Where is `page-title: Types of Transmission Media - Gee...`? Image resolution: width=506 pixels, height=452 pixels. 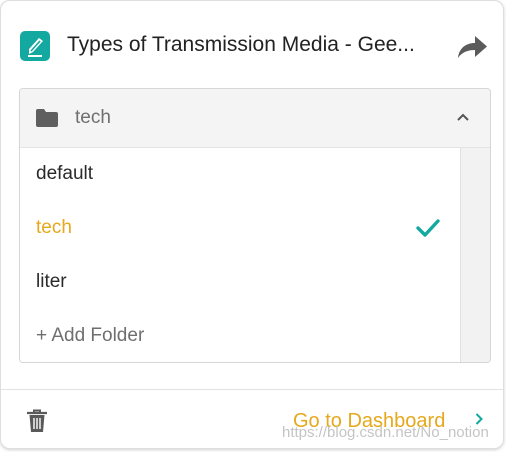
page-title: Types of Transmission Media - Gee... is located at coordinates (241, 44).